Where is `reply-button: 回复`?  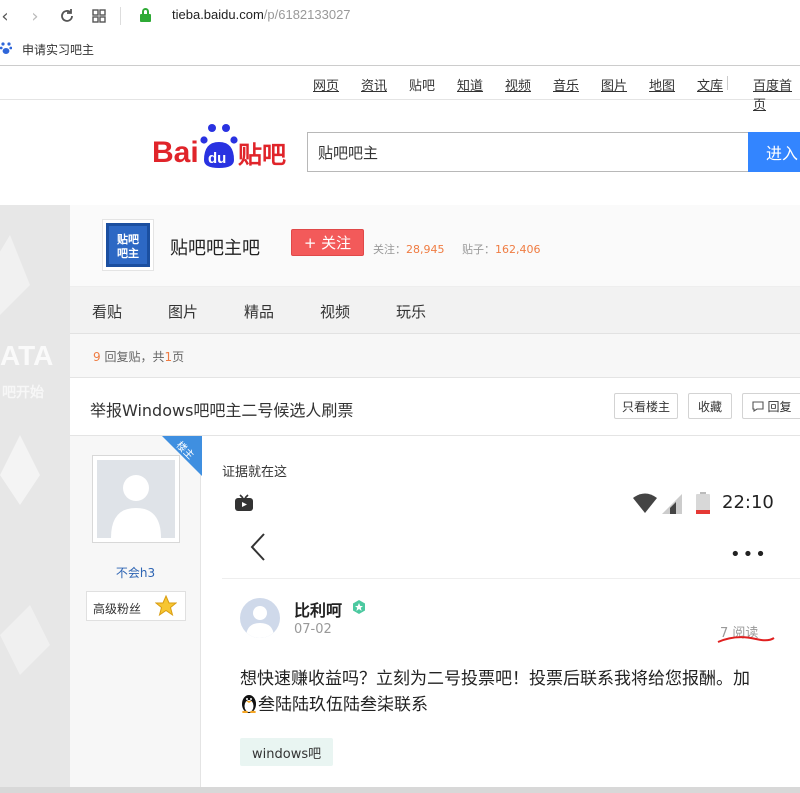
reply-button: 回复 is located at coordinates (771, 406).